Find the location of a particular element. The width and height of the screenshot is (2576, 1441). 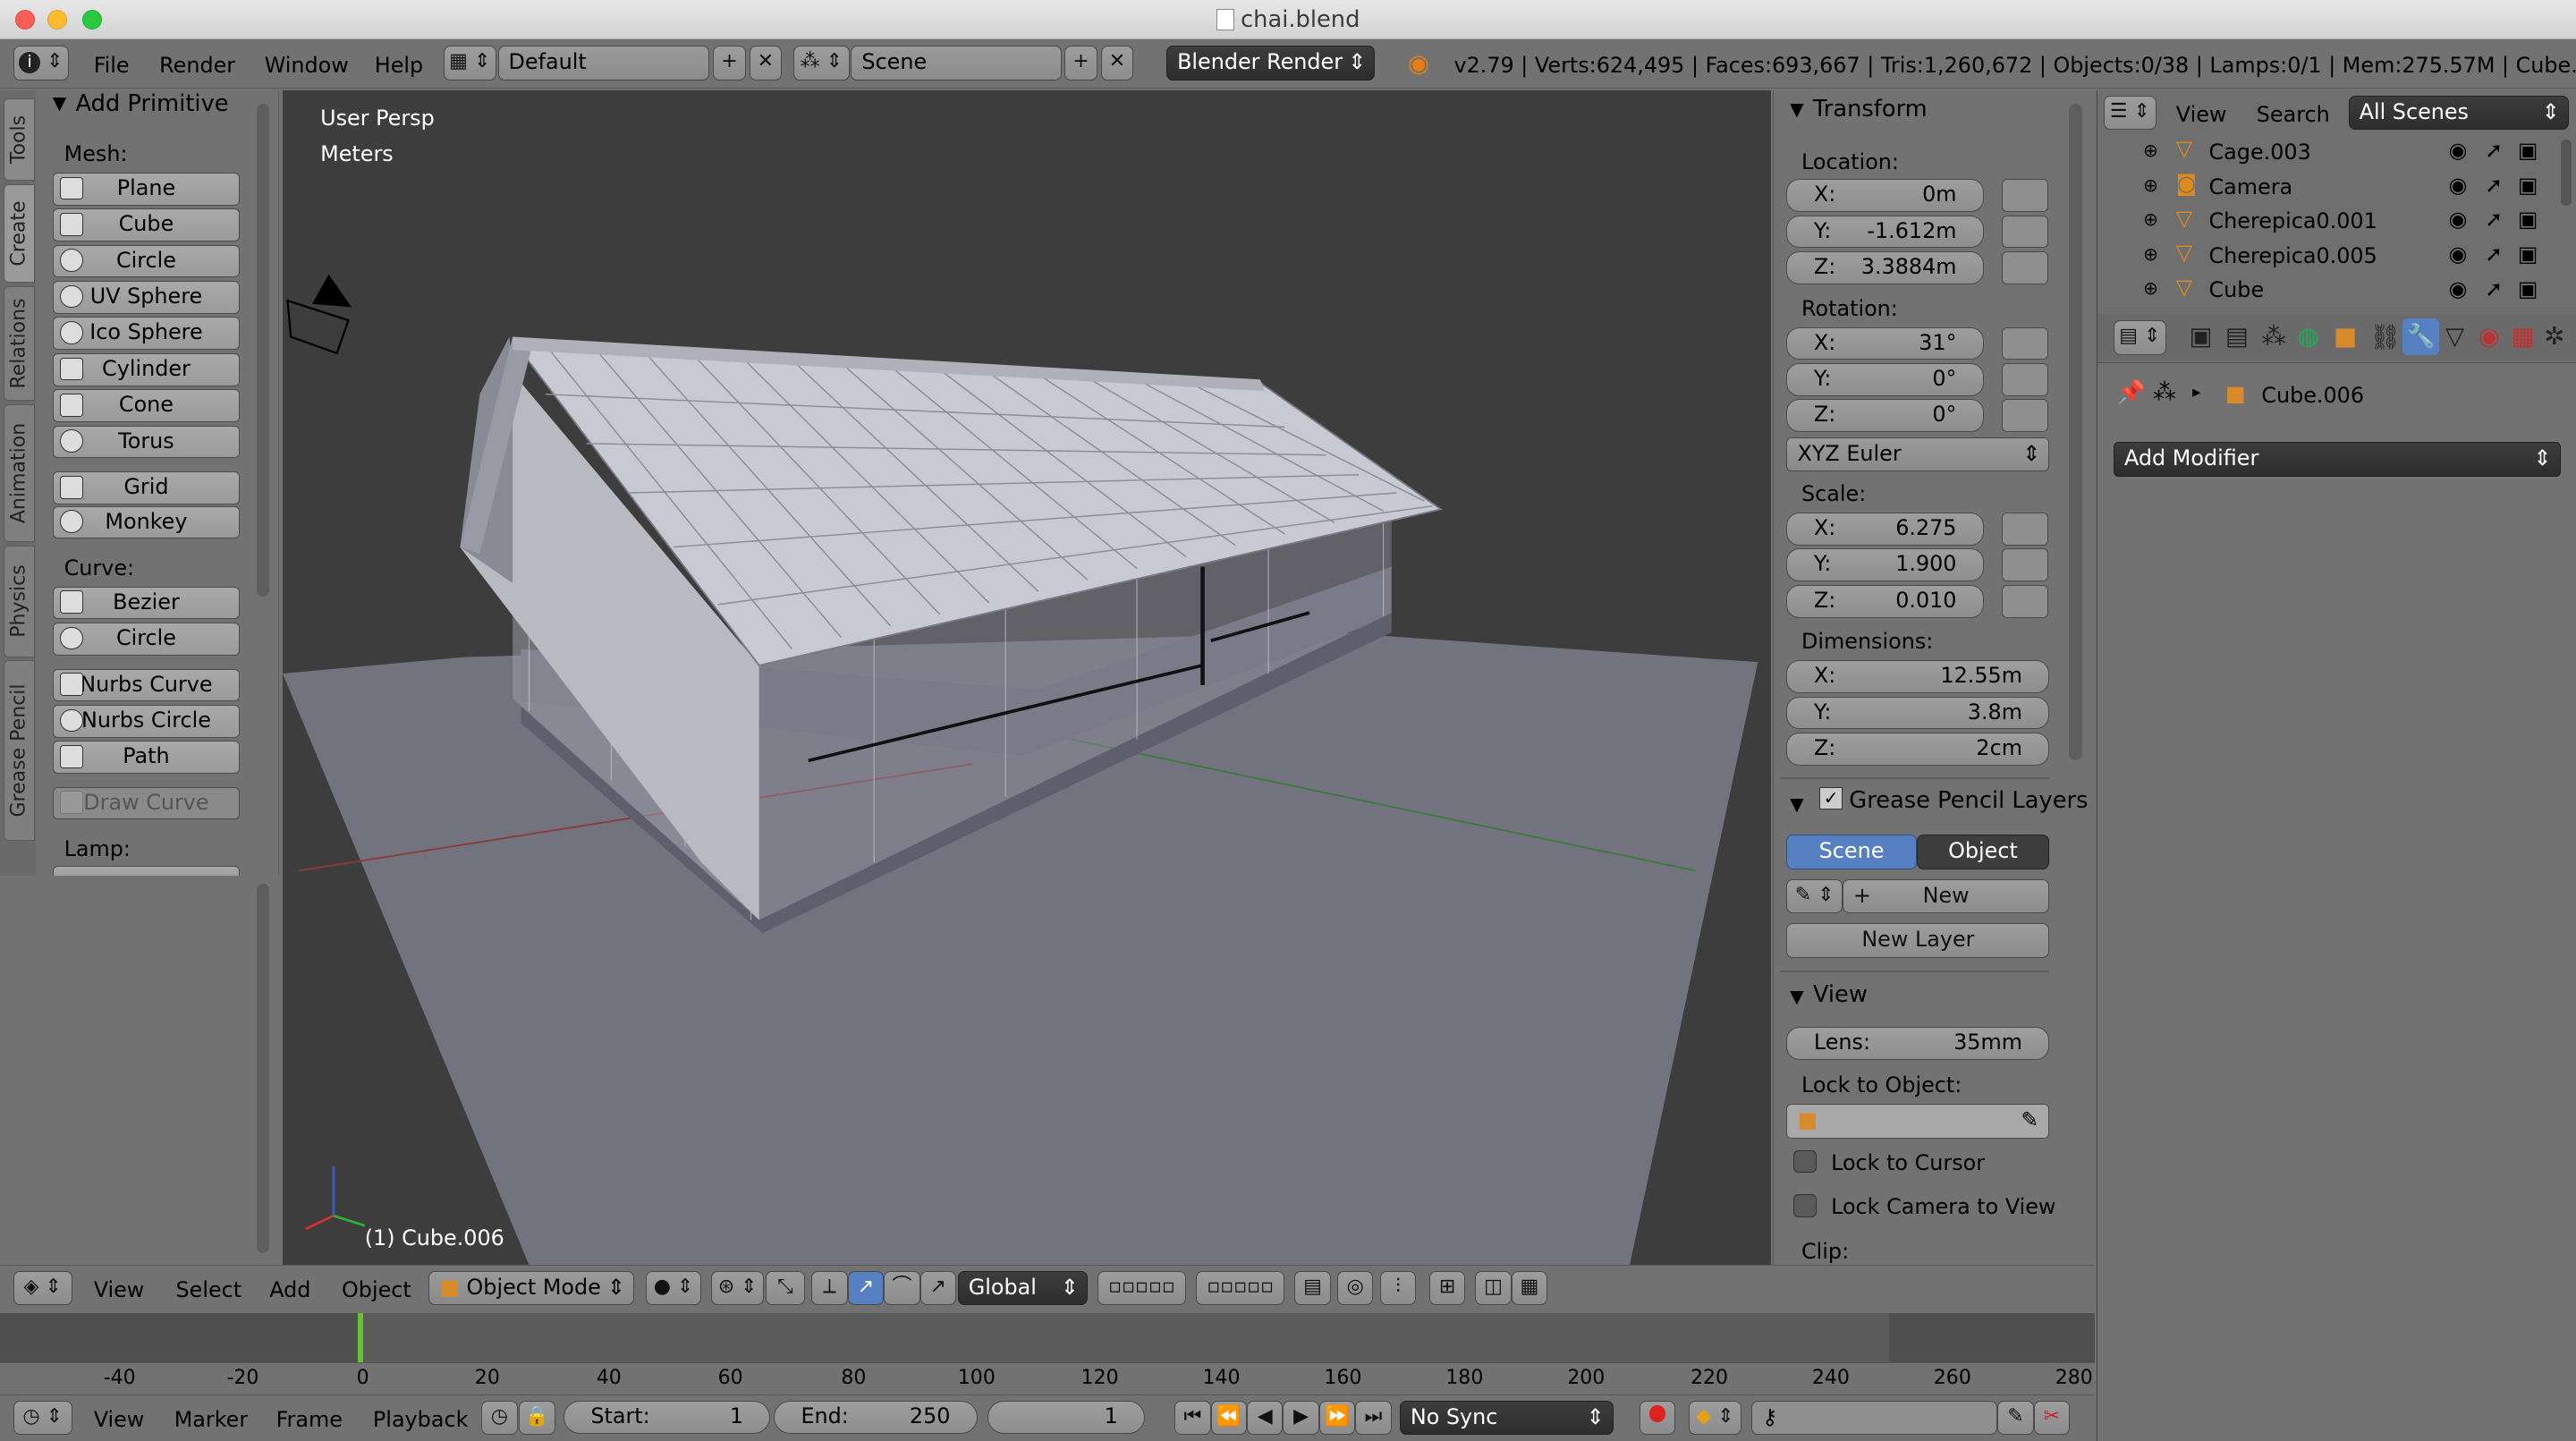

keying-set-icon: ◆ ⇕ is located at coordinates (1715, 1418).